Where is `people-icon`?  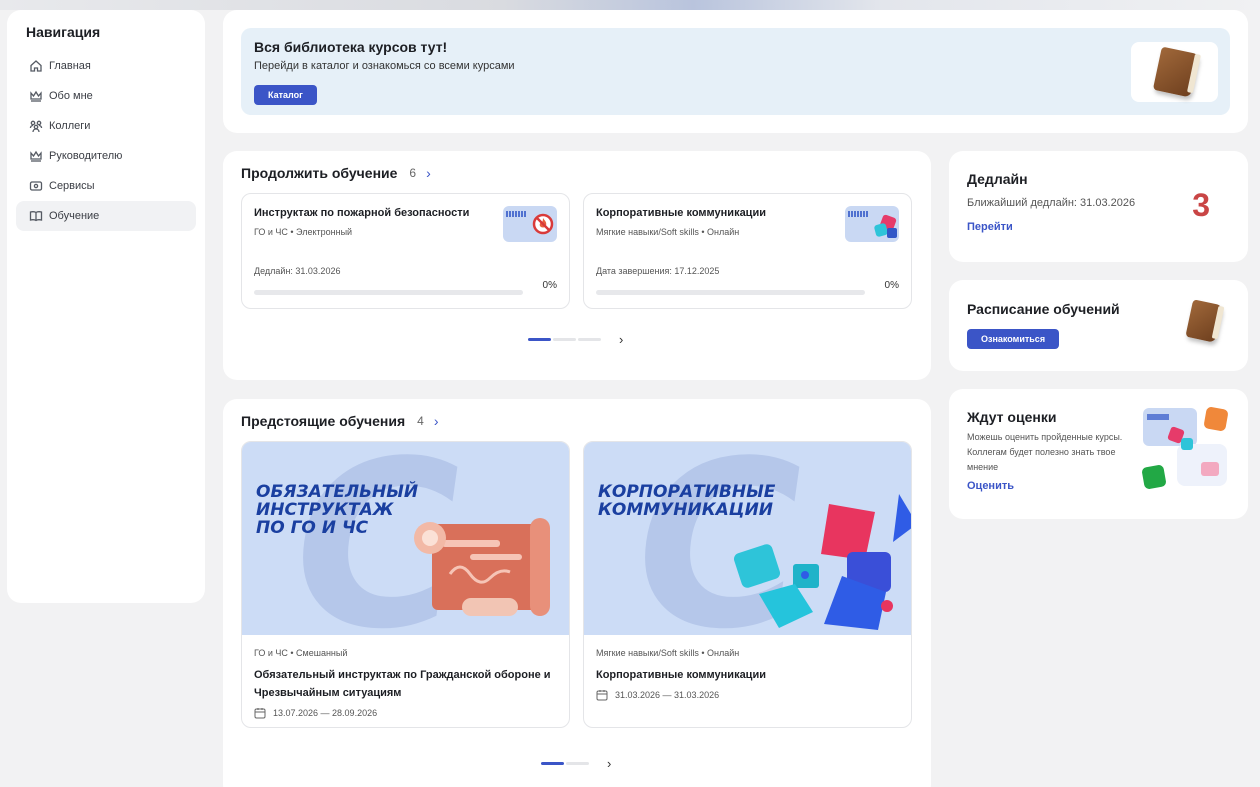 people-icon is located at coordinates (36, 126).